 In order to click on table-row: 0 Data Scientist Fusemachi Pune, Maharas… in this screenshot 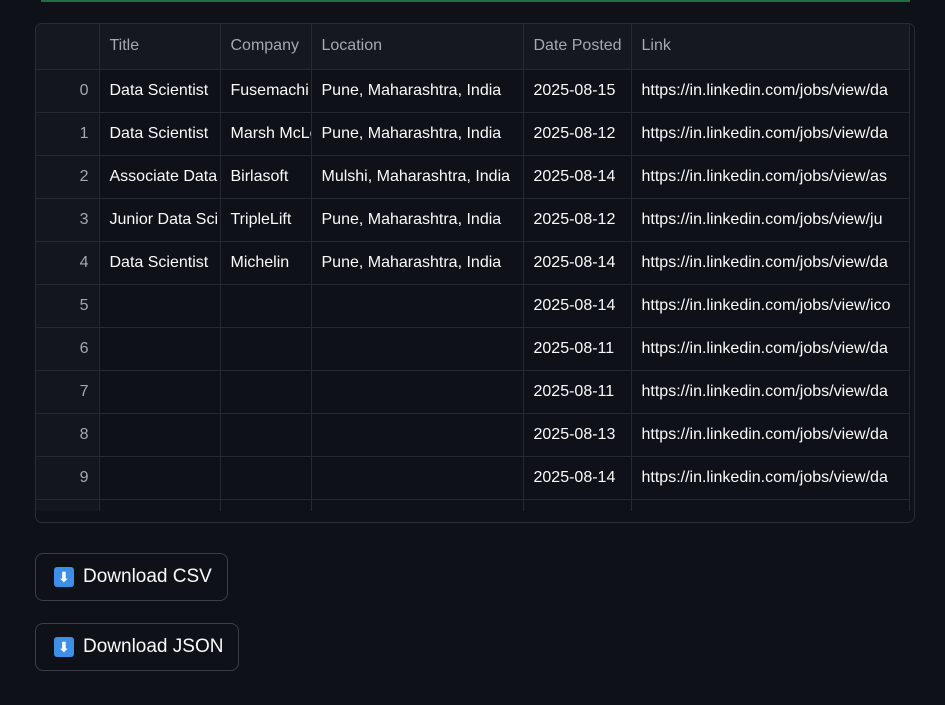, I will do `click(473, 91)`.